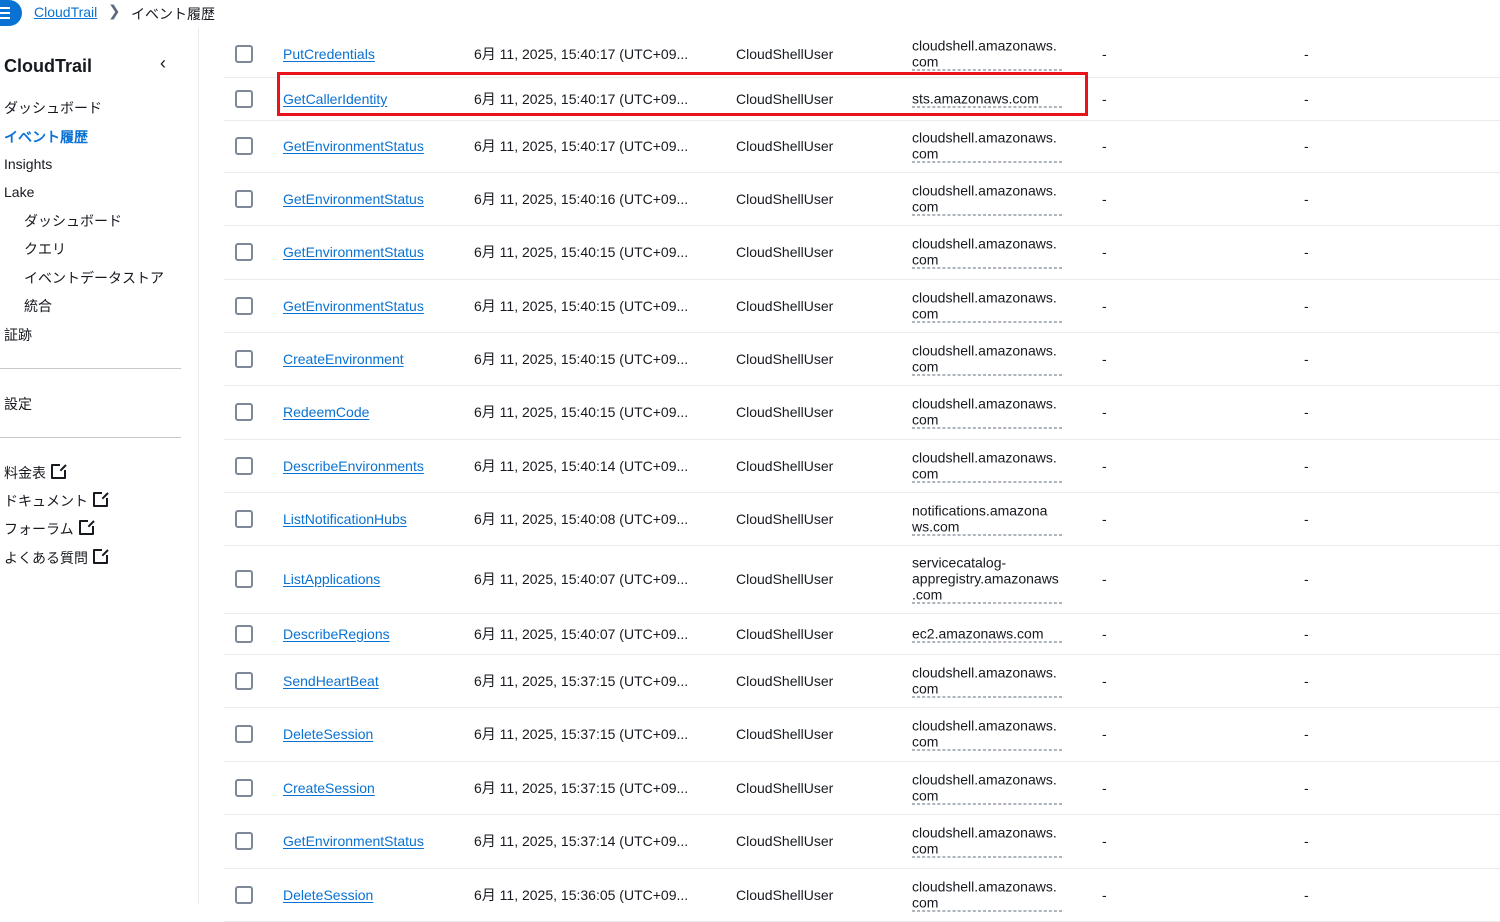  What do you see at coordinates (65, 12) in the screenshot?
I see `breadcrumb-link-cloudtrail: CloudTrail` at bounding box center [65, 12].